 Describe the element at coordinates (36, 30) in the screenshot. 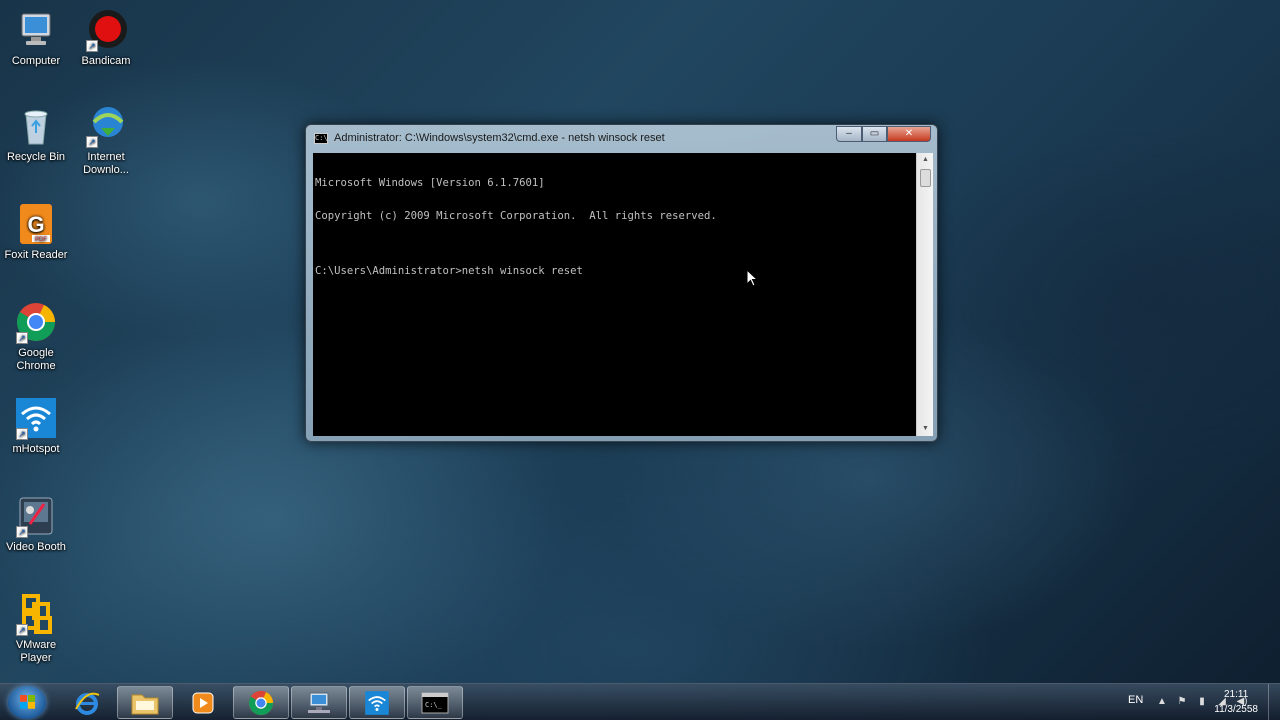

I see `computer-icon` at that location.